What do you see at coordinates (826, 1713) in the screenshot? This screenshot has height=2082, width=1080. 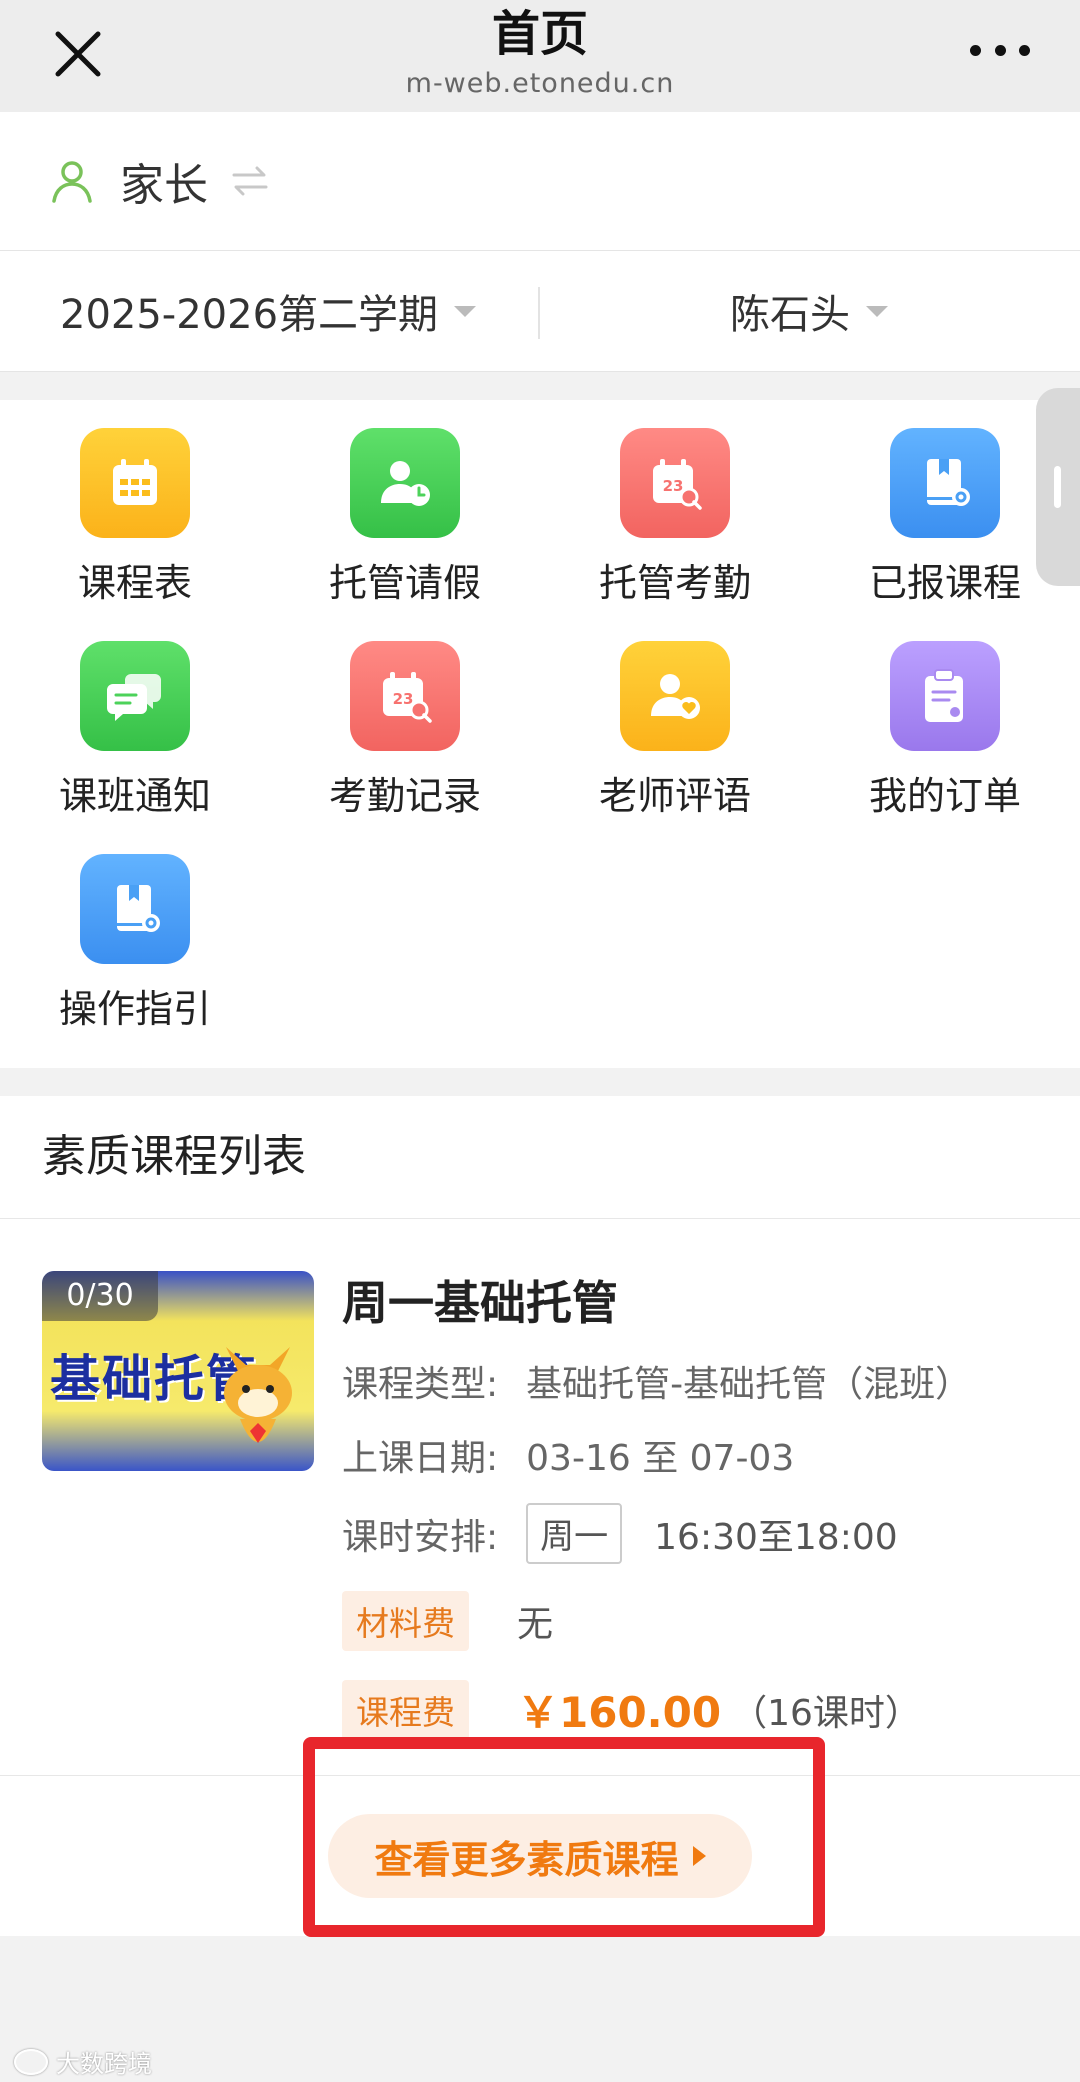 I see `course-hours: （16课时）` at bounding box center [826, 1713].